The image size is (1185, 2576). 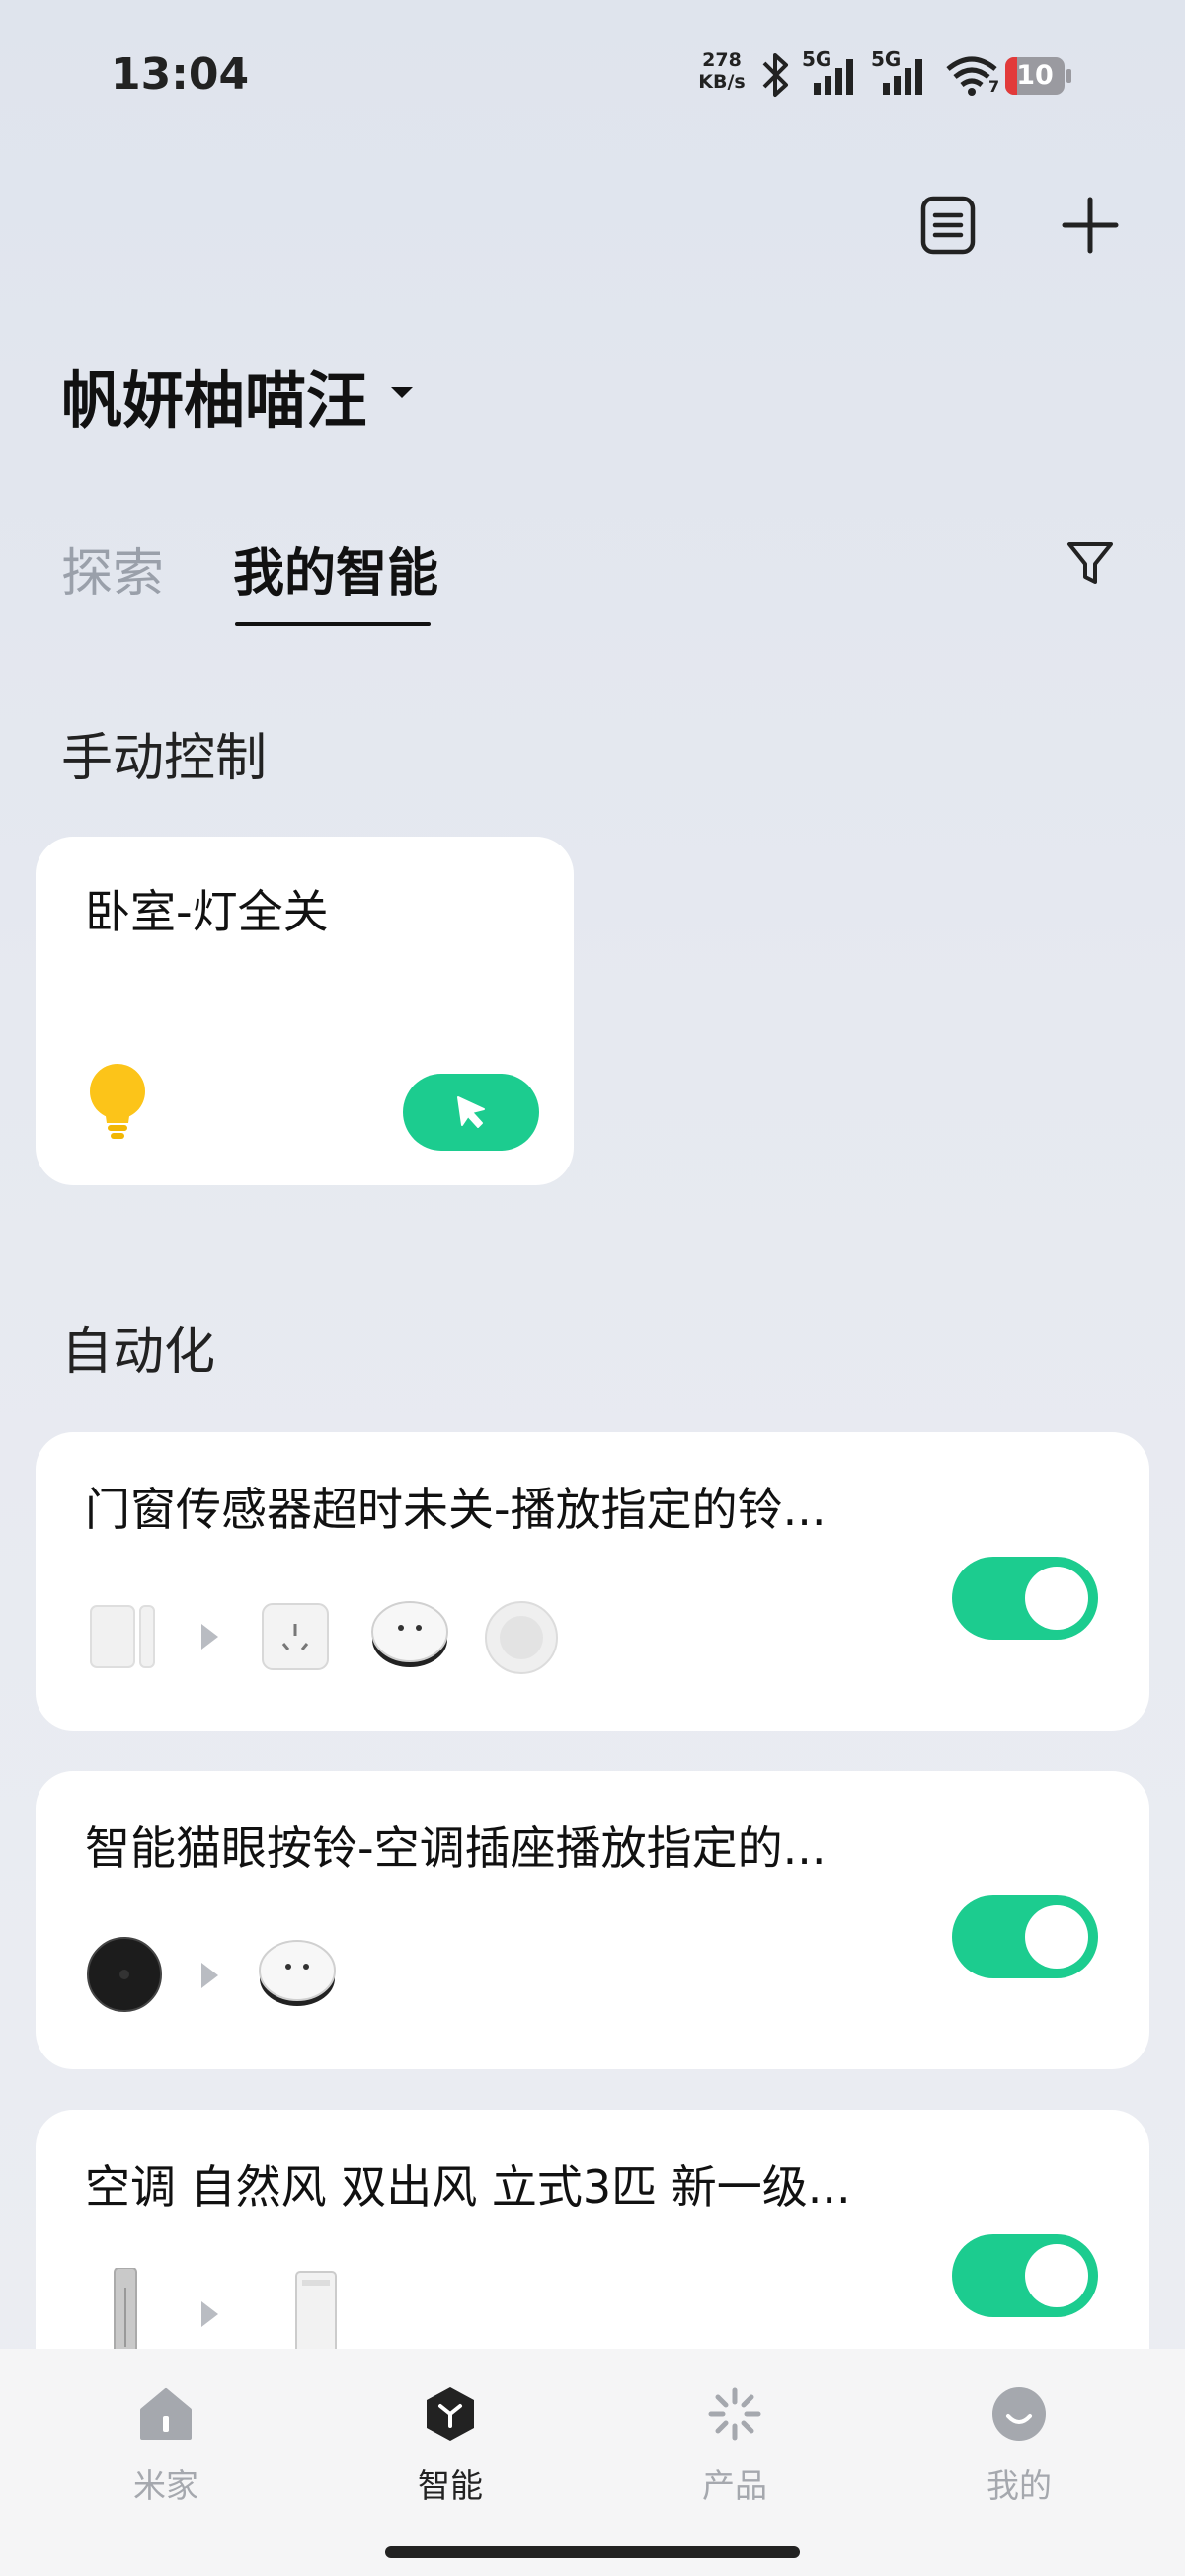 I want to click on battery-icon: 10, so click(x=1038, y=76).